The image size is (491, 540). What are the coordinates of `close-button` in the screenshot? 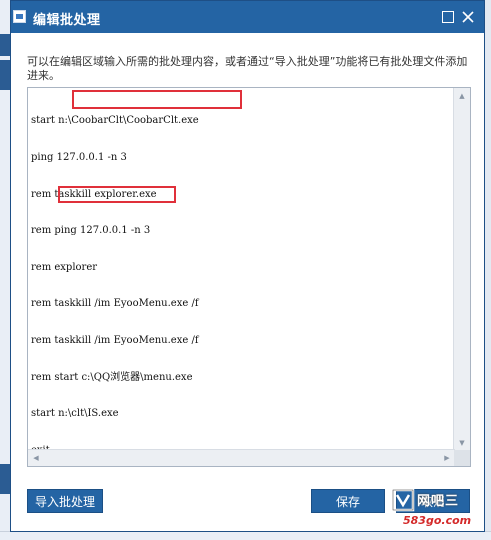 It's located at (468, 17).